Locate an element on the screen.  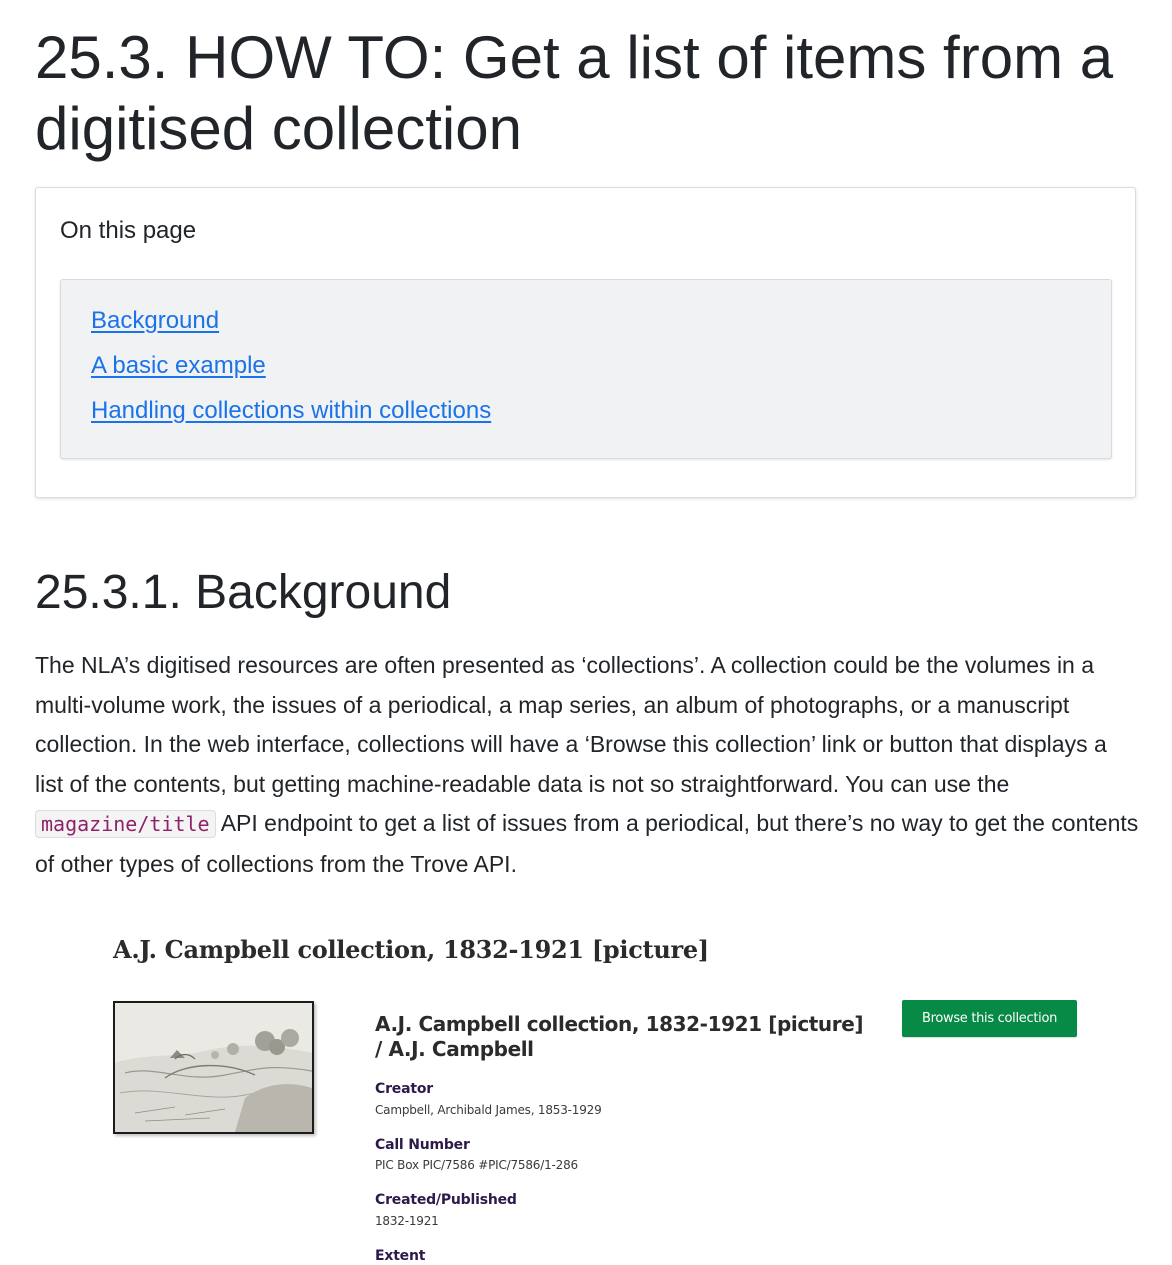
toc-link-background: Background is located at coordinates (155, 320).